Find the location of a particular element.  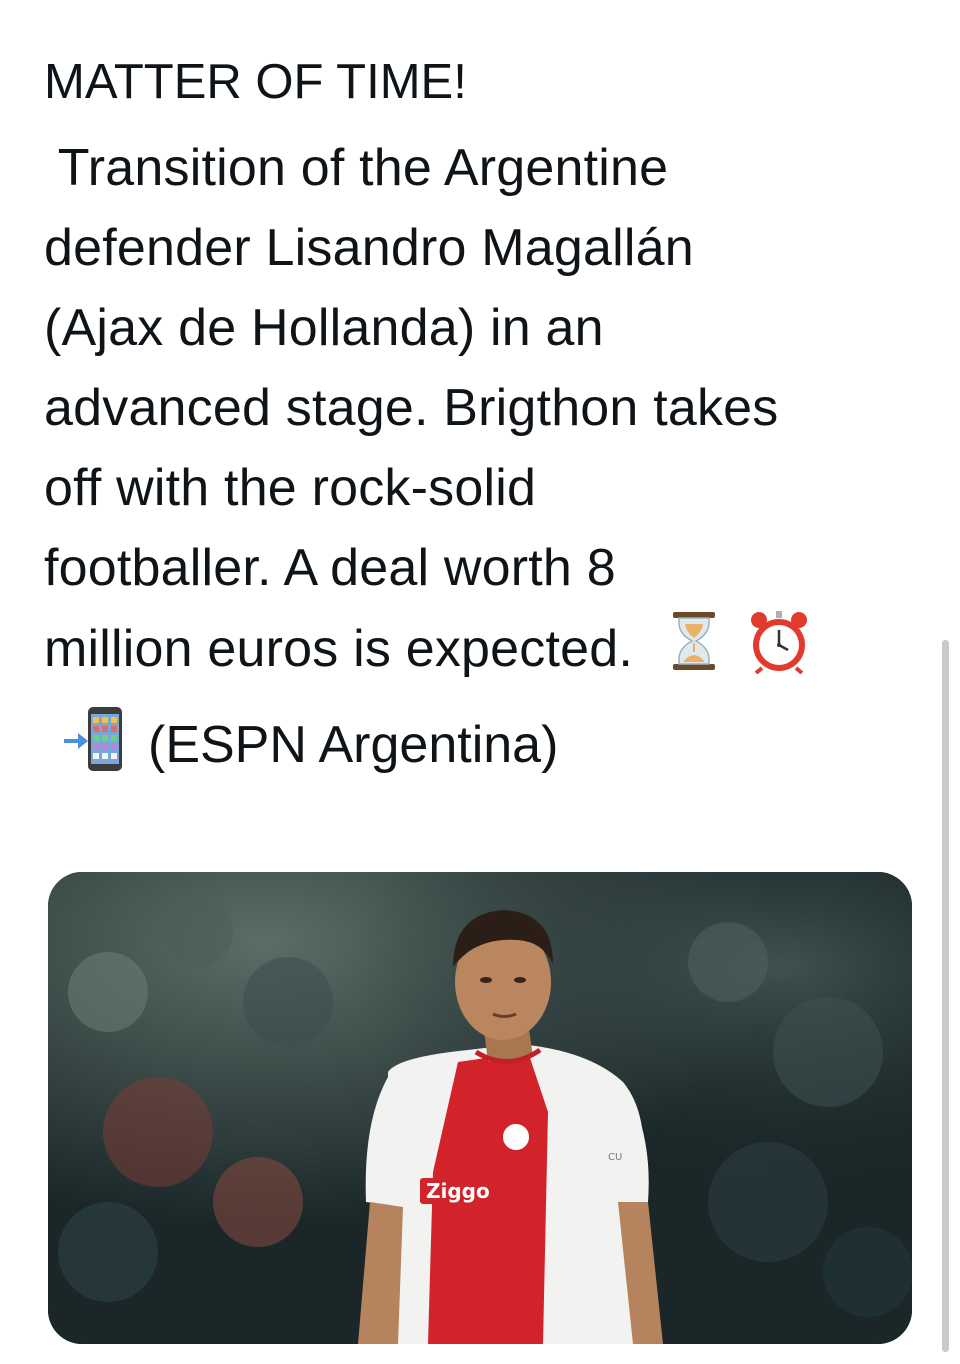

tweet-line: advanced stage. Brigthon takes is located at coordinates (411, 408).